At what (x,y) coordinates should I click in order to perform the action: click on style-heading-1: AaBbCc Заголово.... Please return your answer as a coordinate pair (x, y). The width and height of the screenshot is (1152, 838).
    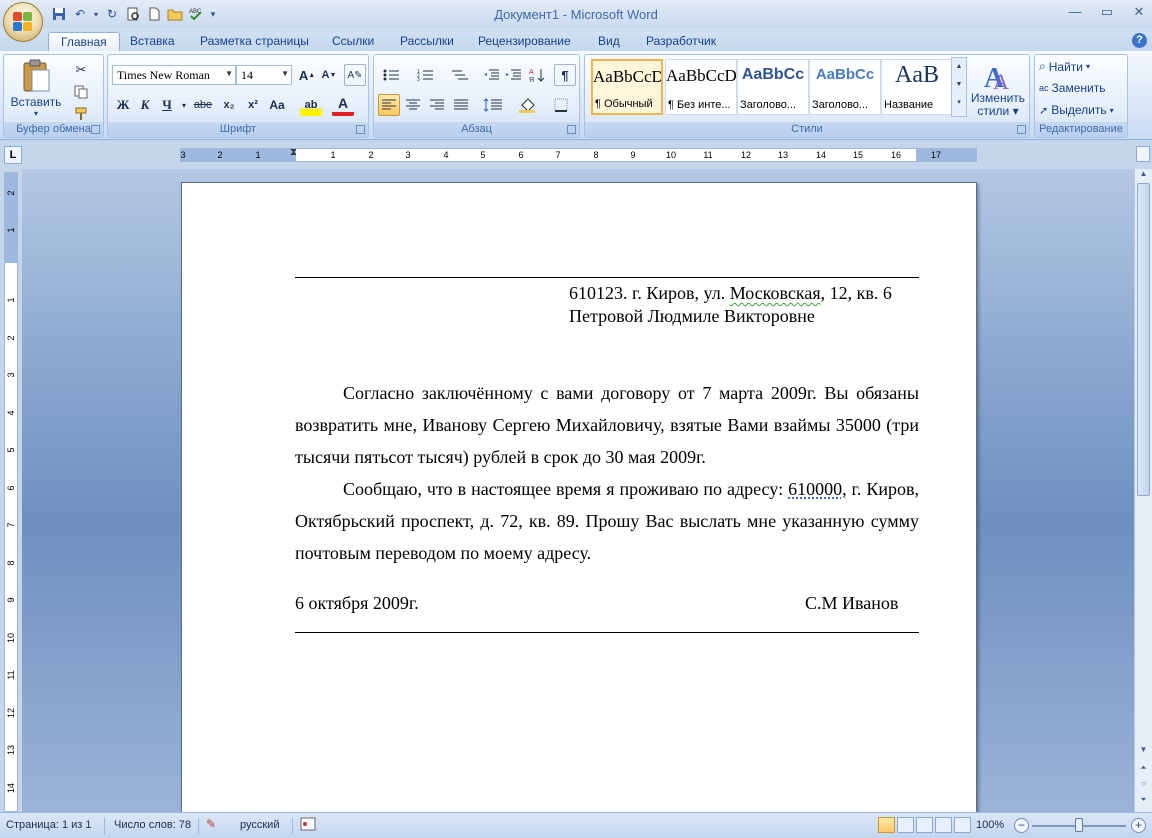
    Looking at the image, I should click on (773, 87).